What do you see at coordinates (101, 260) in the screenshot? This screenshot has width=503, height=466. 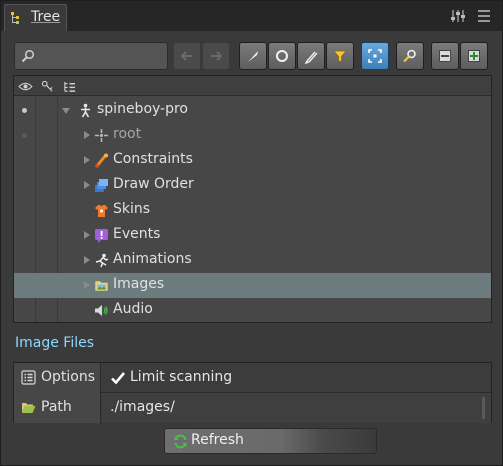 I see `animations-icon` at bounding box center [101, 260].